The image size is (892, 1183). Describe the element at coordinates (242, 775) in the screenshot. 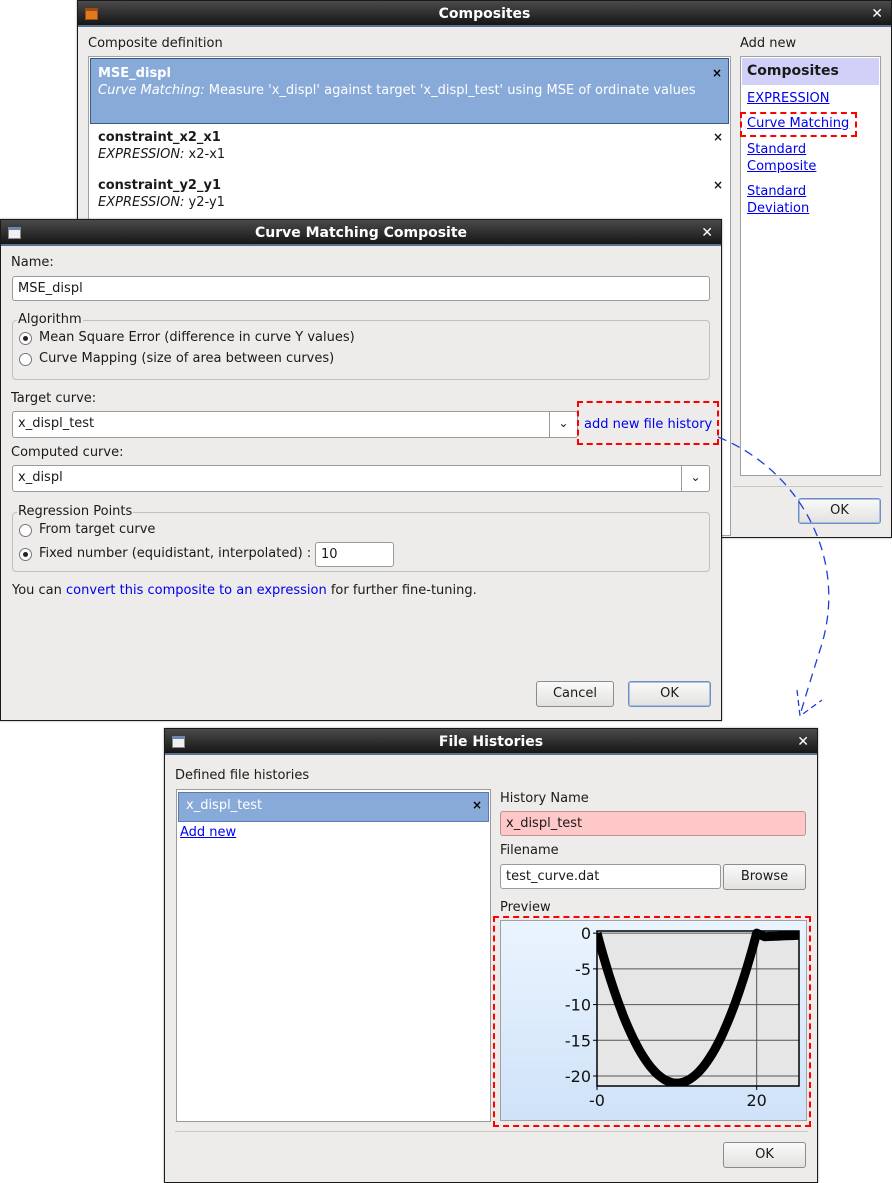

I see `defined-histories-label: Defined file histories` at that location.